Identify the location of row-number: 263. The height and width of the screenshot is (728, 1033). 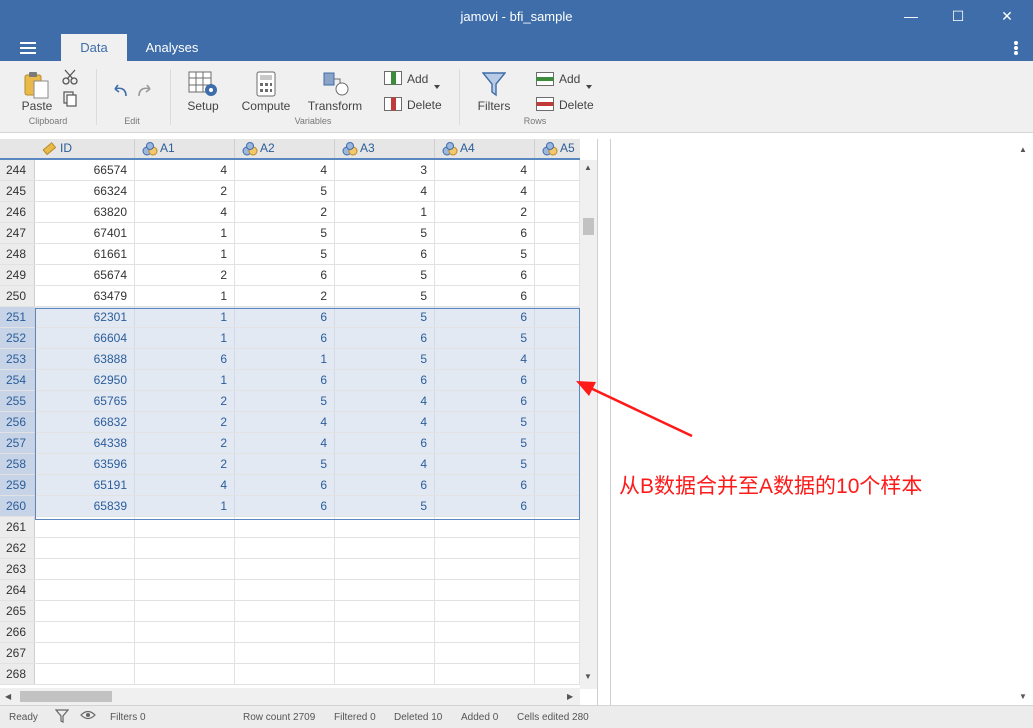
(17, 569).